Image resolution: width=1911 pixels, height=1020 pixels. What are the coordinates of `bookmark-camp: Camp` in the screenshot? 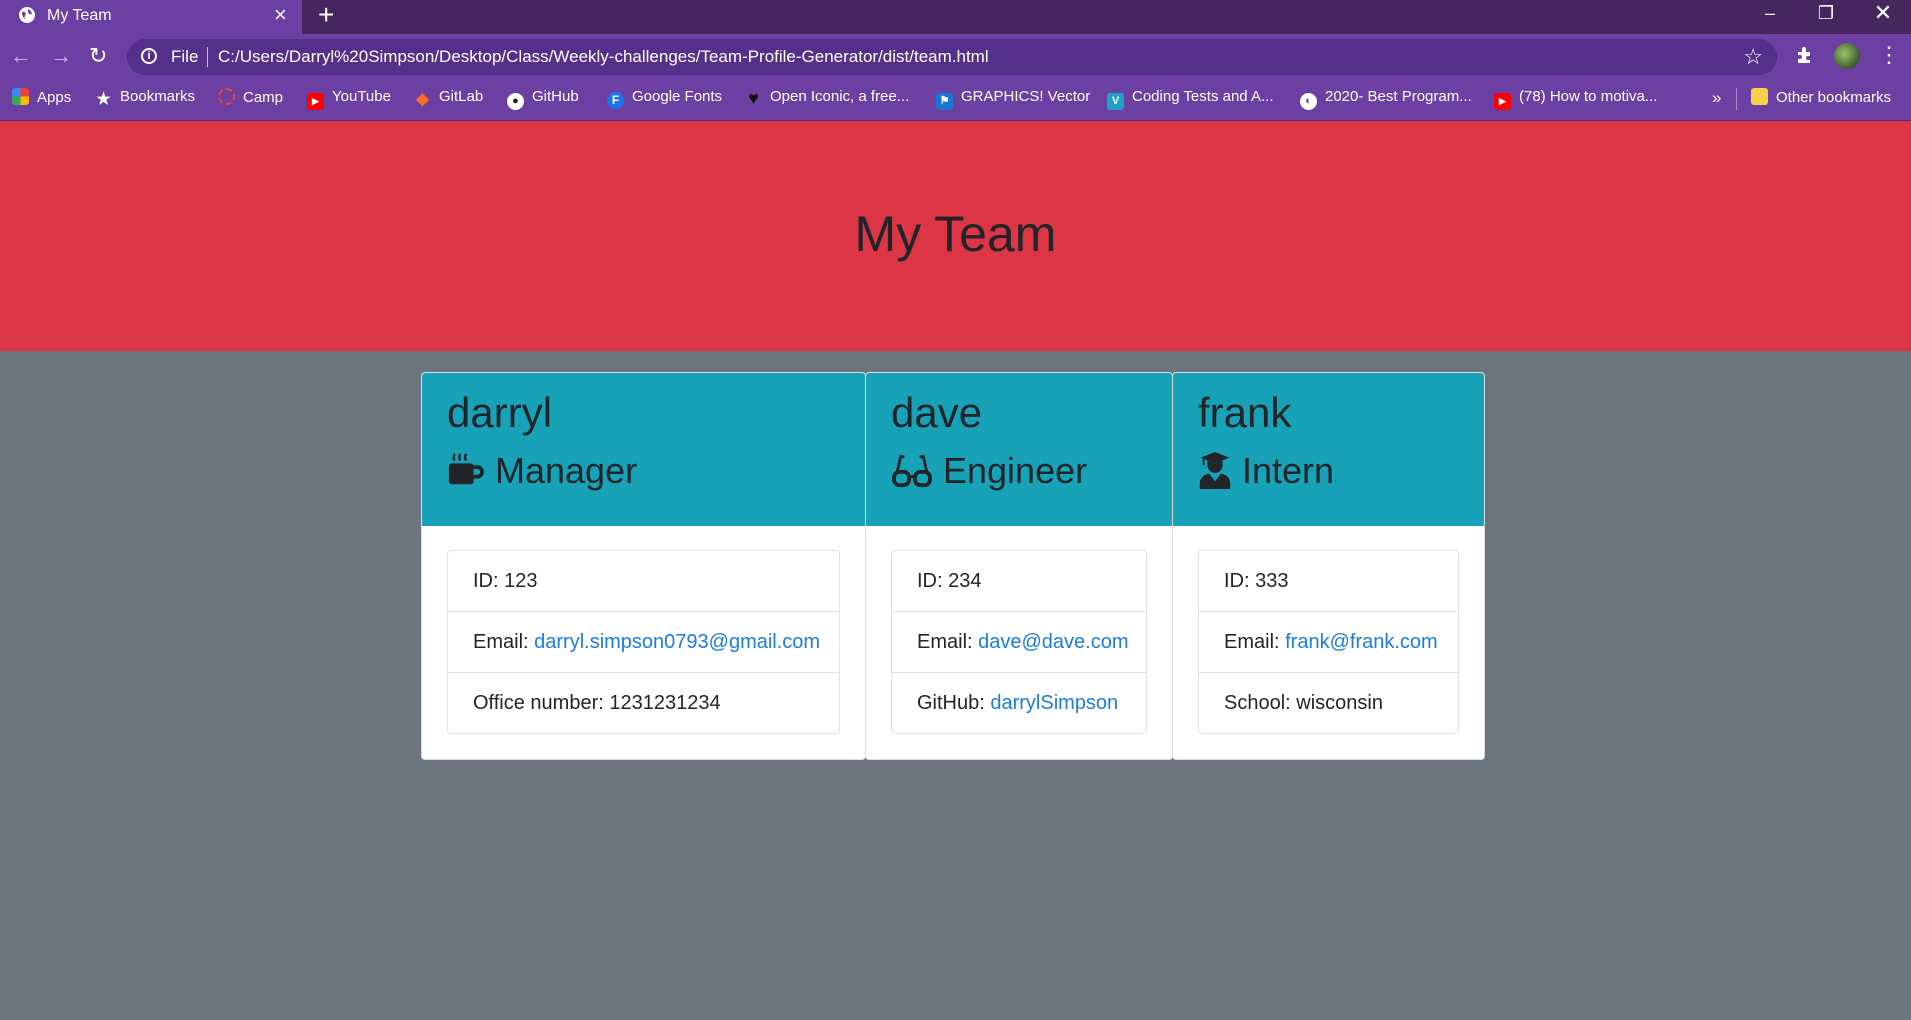 It's located at (250, 99).